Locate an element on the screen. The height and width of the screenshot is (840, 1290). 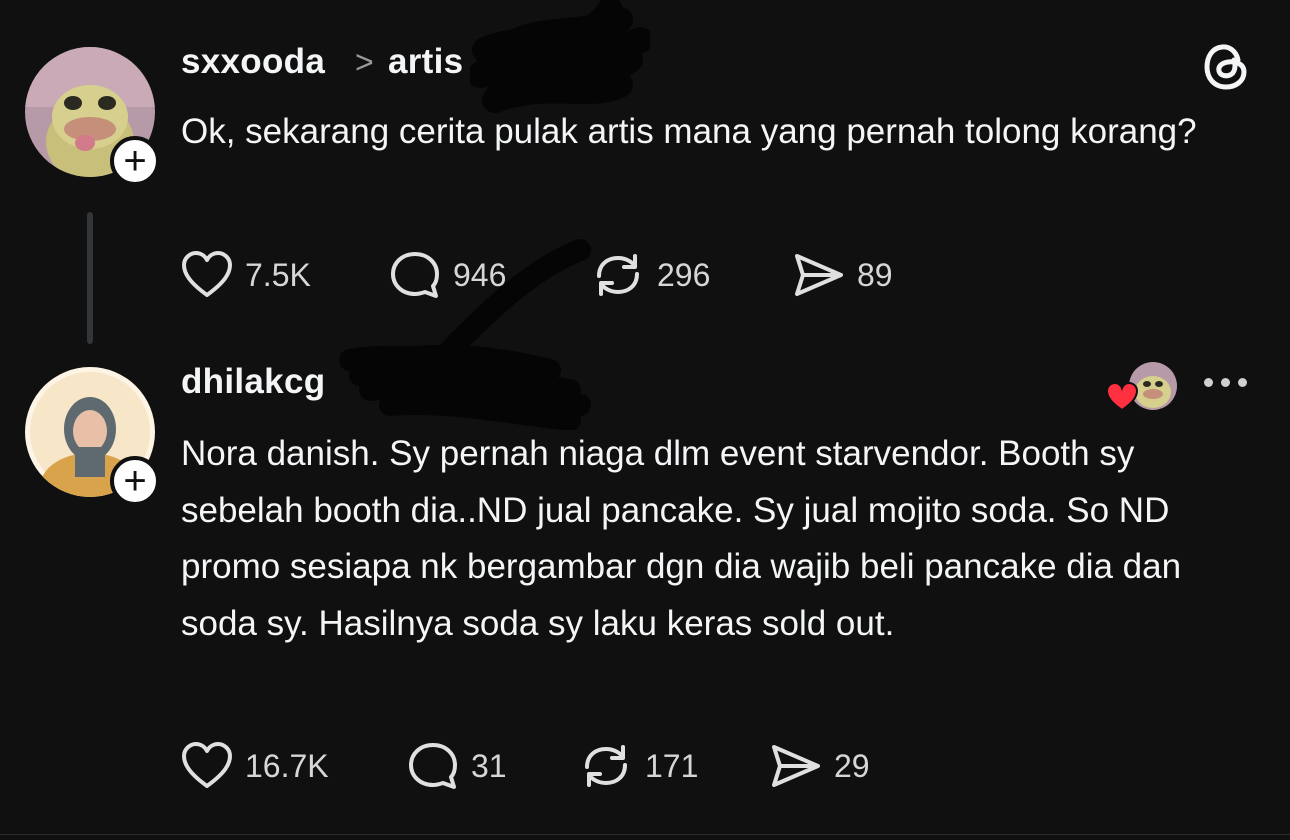
threads-logo-icon is located at coordinates (1226, 69).